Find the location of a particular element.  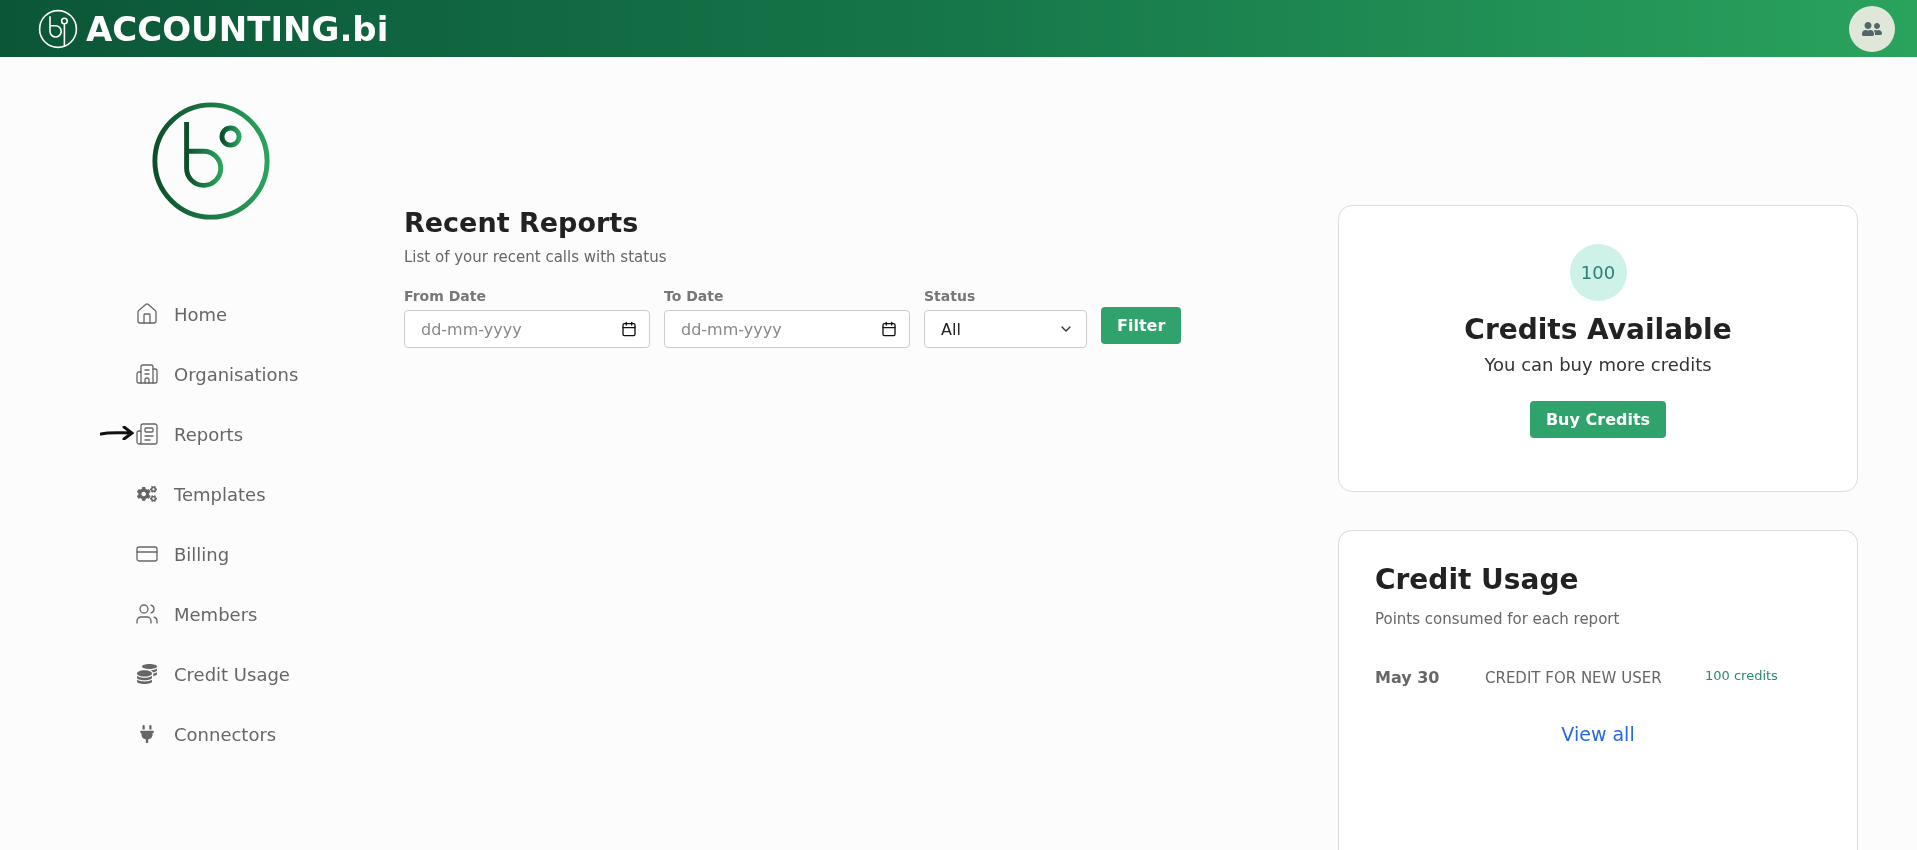

nav-item: Home is located at coordinates (164, 314).